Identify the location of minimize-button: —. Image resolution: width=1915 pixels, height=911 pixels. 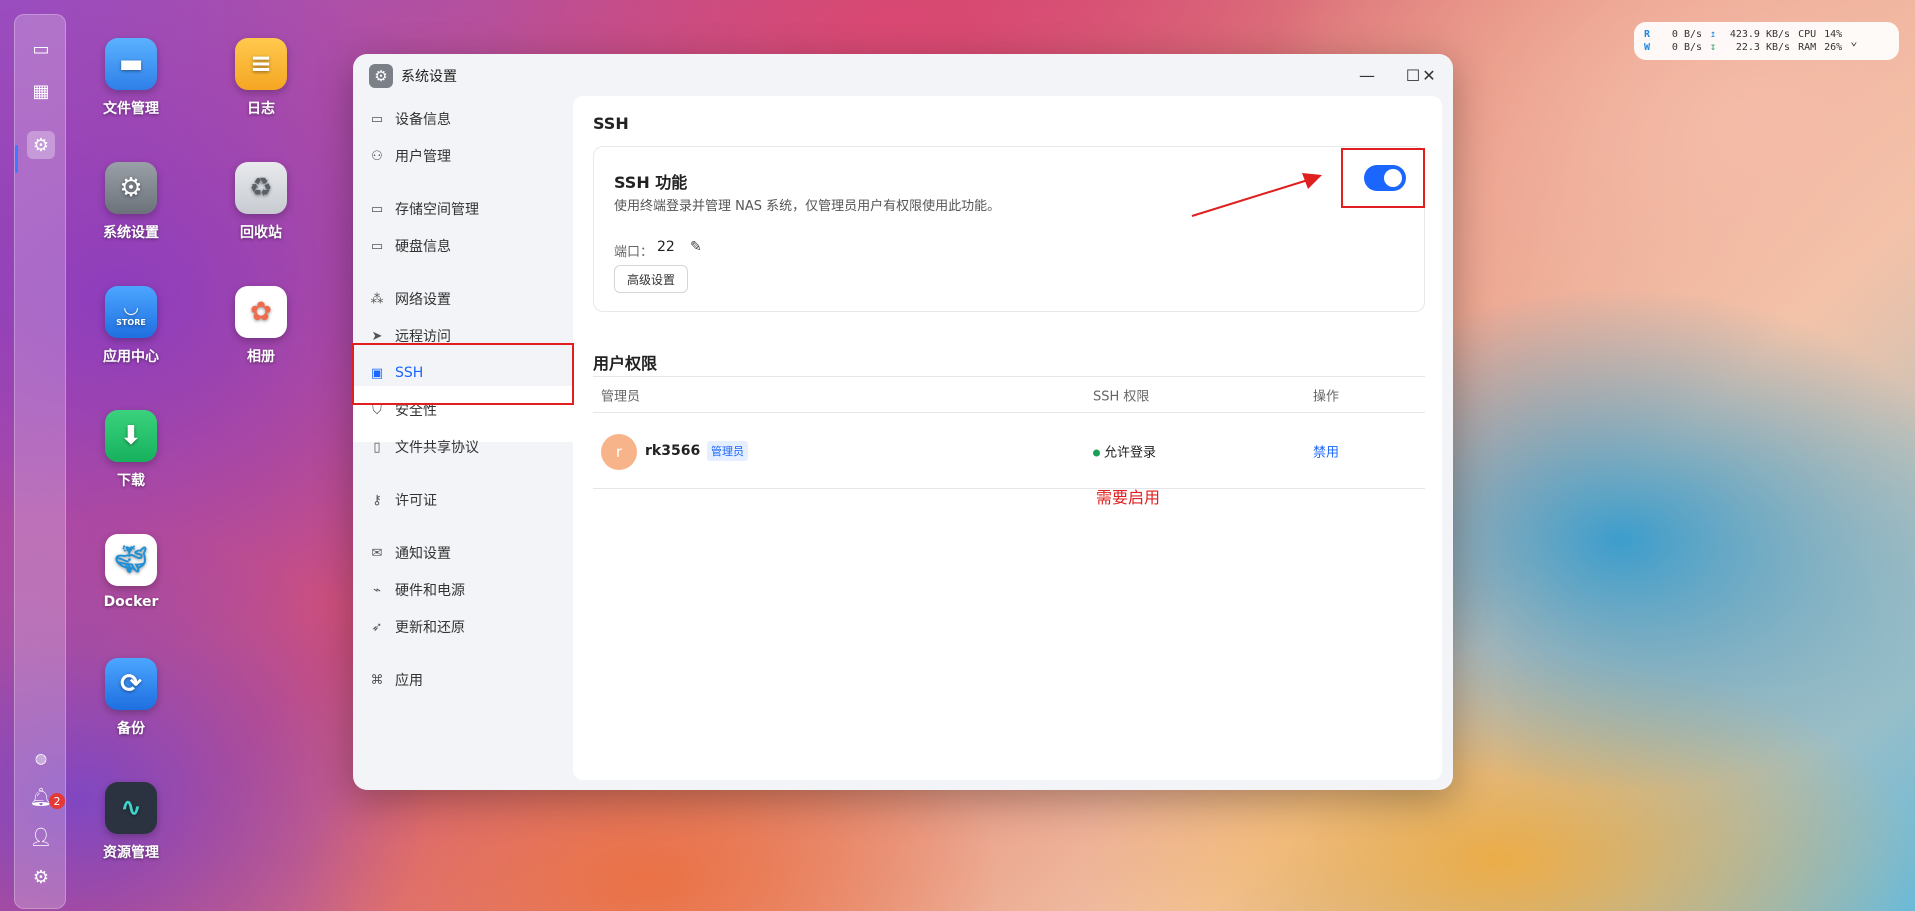
(1367, 75).